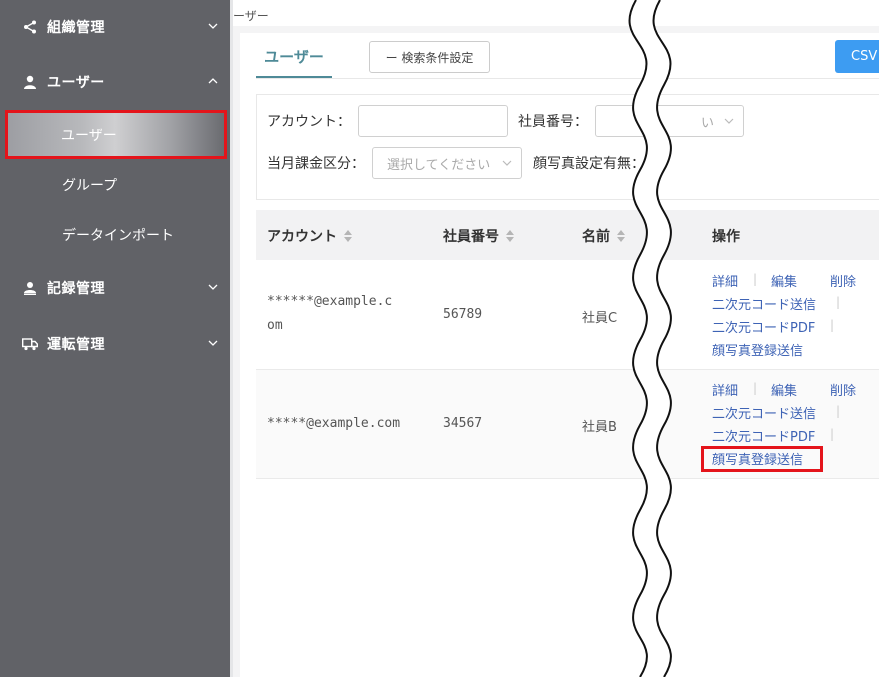 Image resolution: width=879 pixels, height=677 pixels. What do you see at coordinates (463, 423) in the screenshot?
I see `cell-employee-no: 34567` at bounding box center [463, 423].